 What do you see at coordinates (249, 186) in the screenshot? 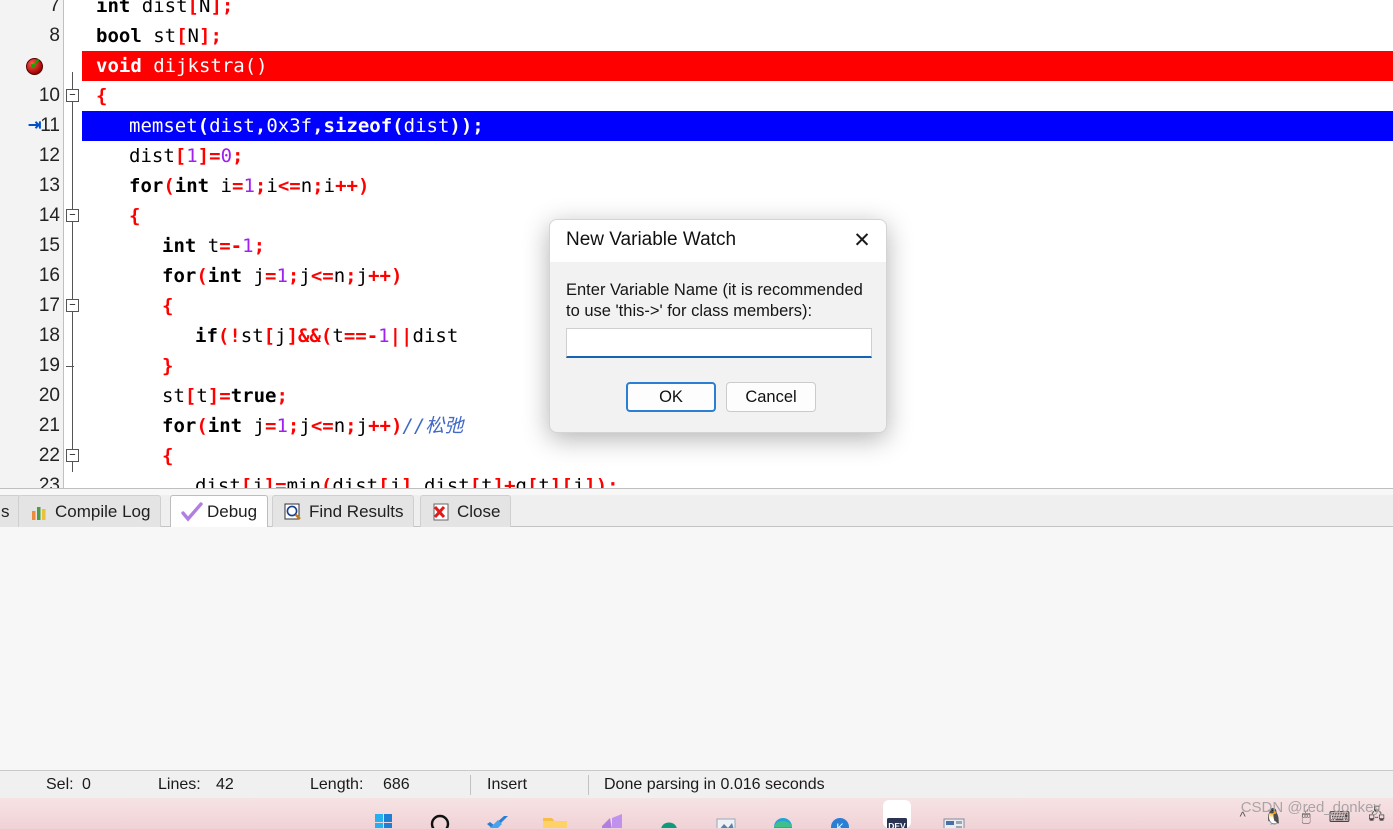
I see `code-text: for(int i=1;i<=n;i++)` at bounding box center [249, 186].